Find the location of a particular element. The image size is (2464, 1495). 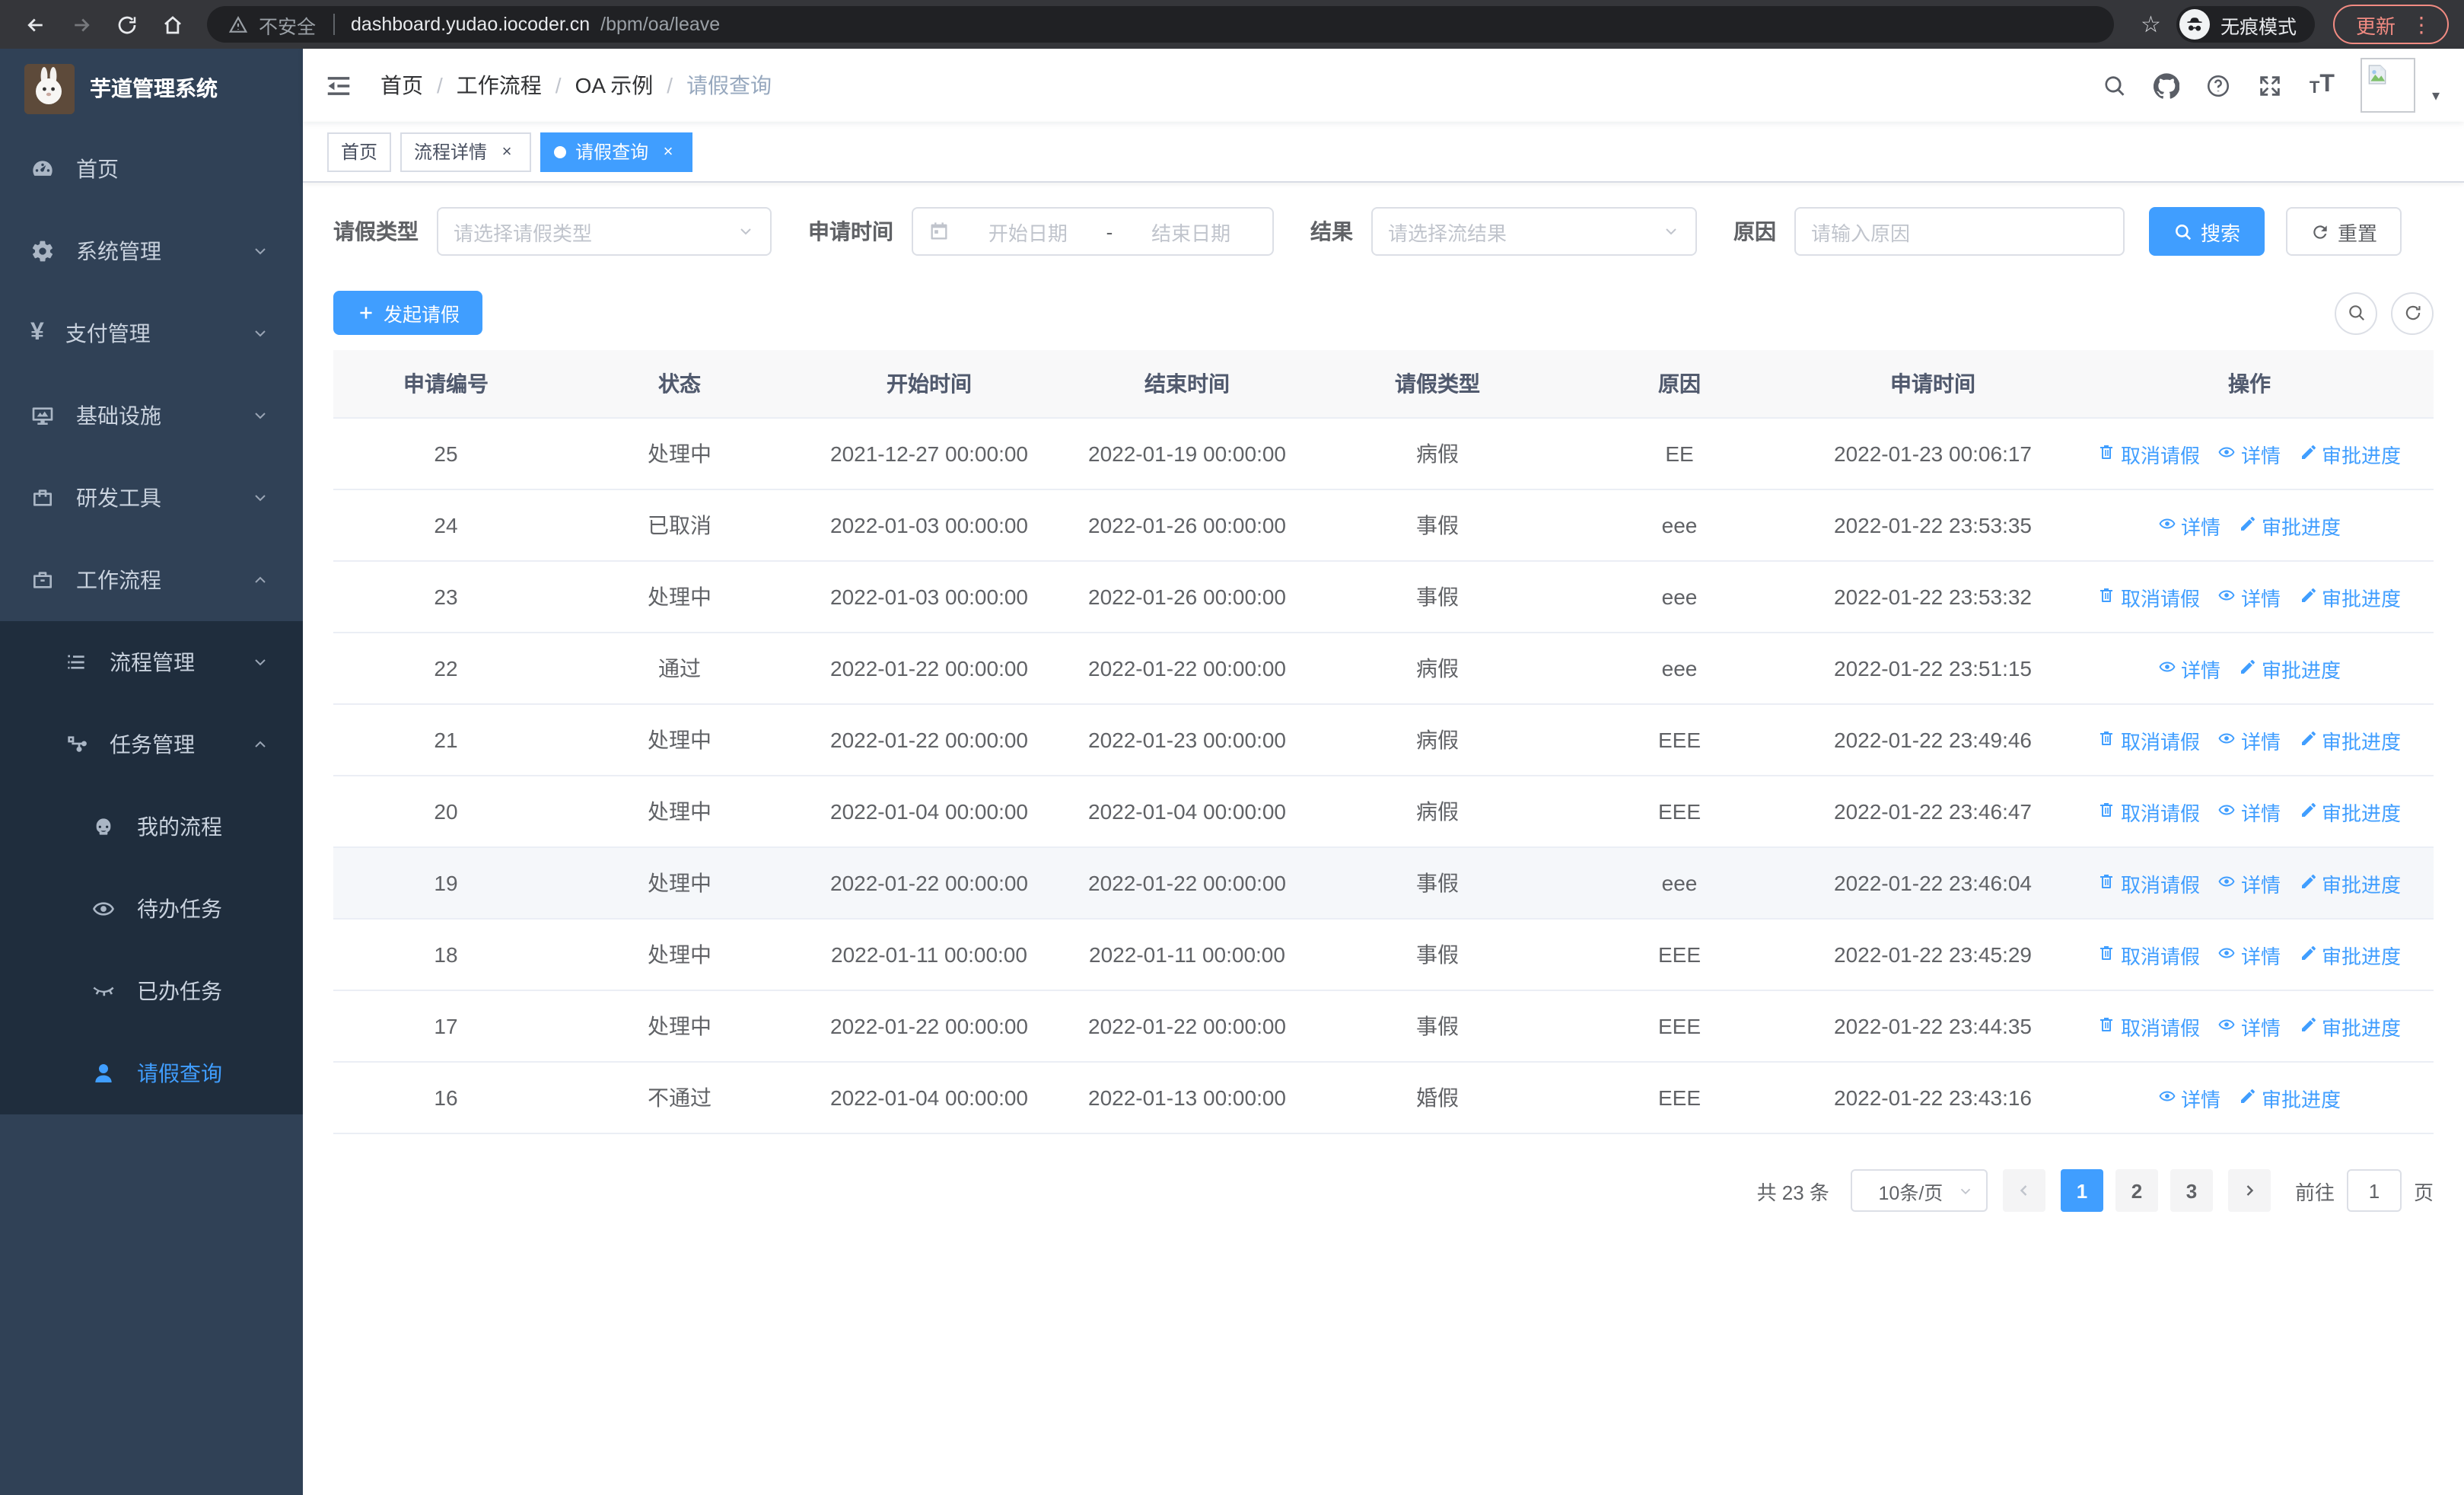

browser-forward-icon is located at coordinates (80, 25).